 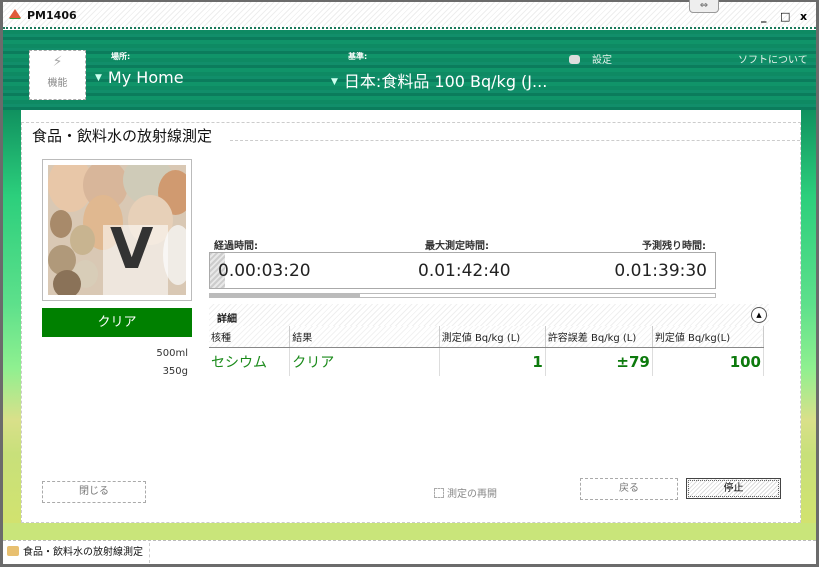 What do you see at coordinates (660, 271) in the screenshot?
I see `remaining-time-value: 0.01:39:30` at bounding box center [660, 271].